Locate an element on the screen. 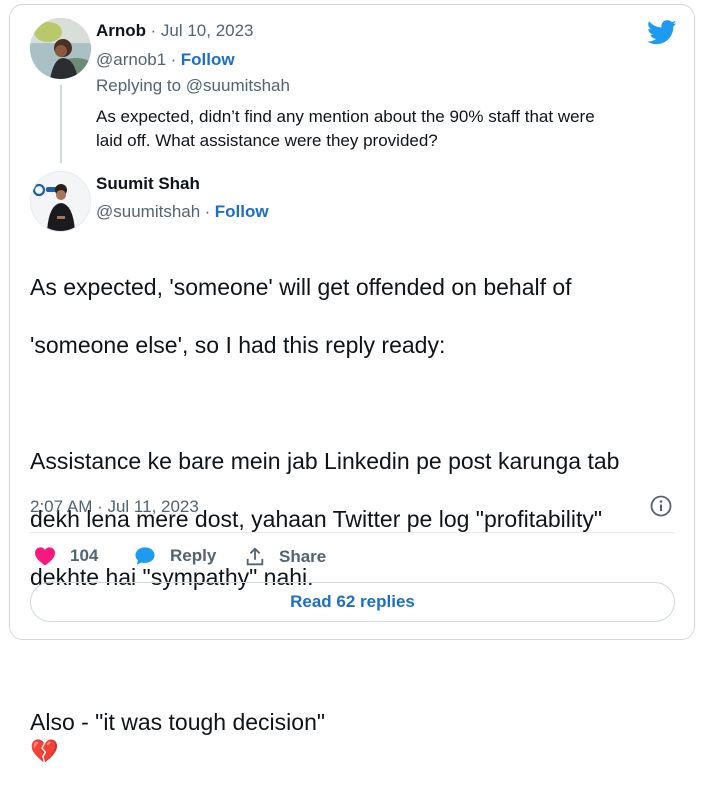  avatar-arnob is located at coordinates (60, 48).